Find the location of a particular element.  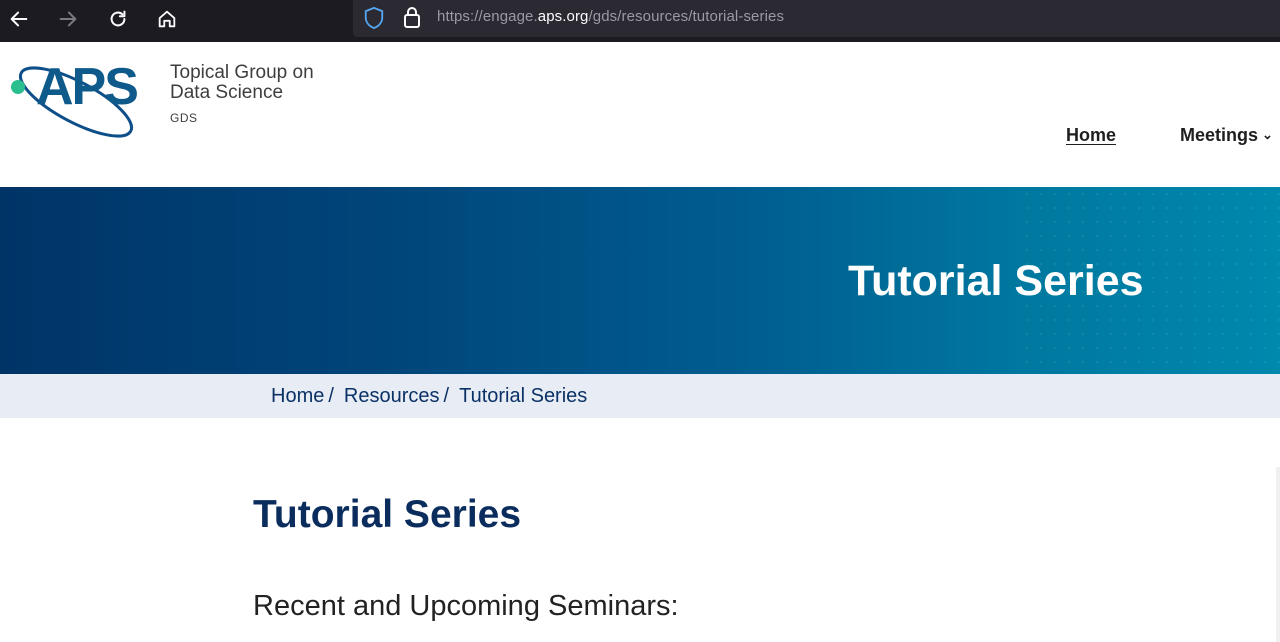

url-domain: aps.org is located at coordinates (563, 16).